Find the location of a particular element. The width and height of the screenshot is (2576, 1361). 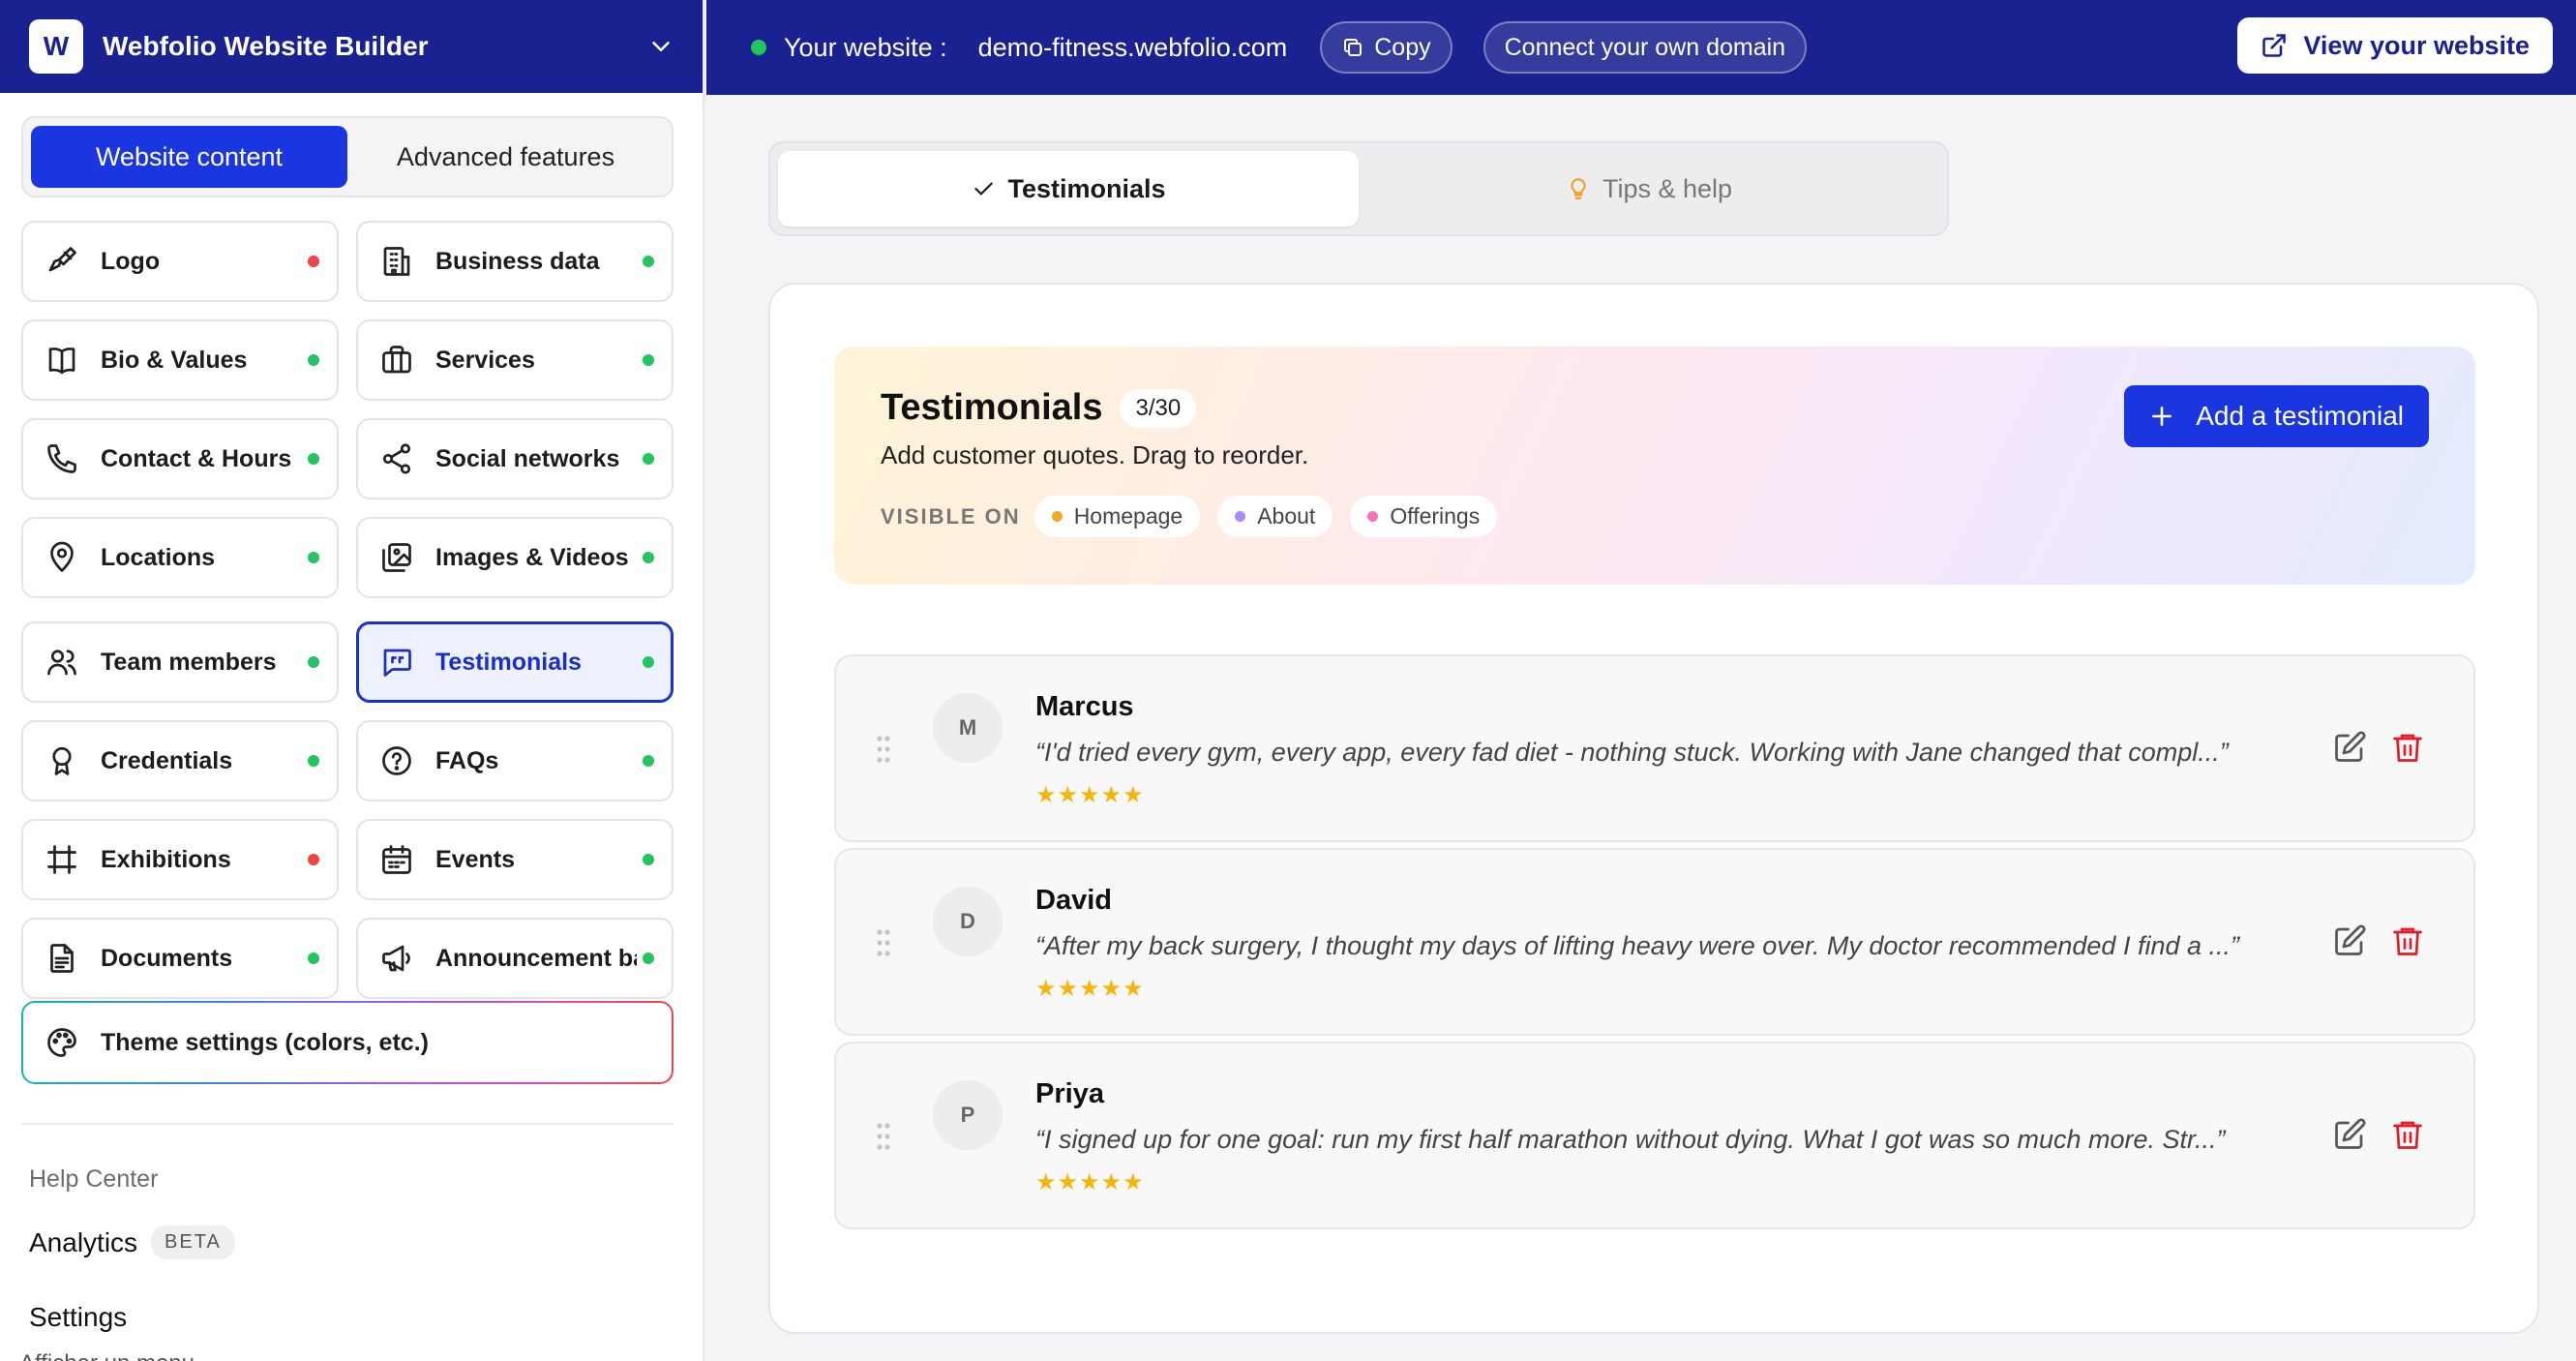

chip-label: About is located at coordinates (1286, 516).